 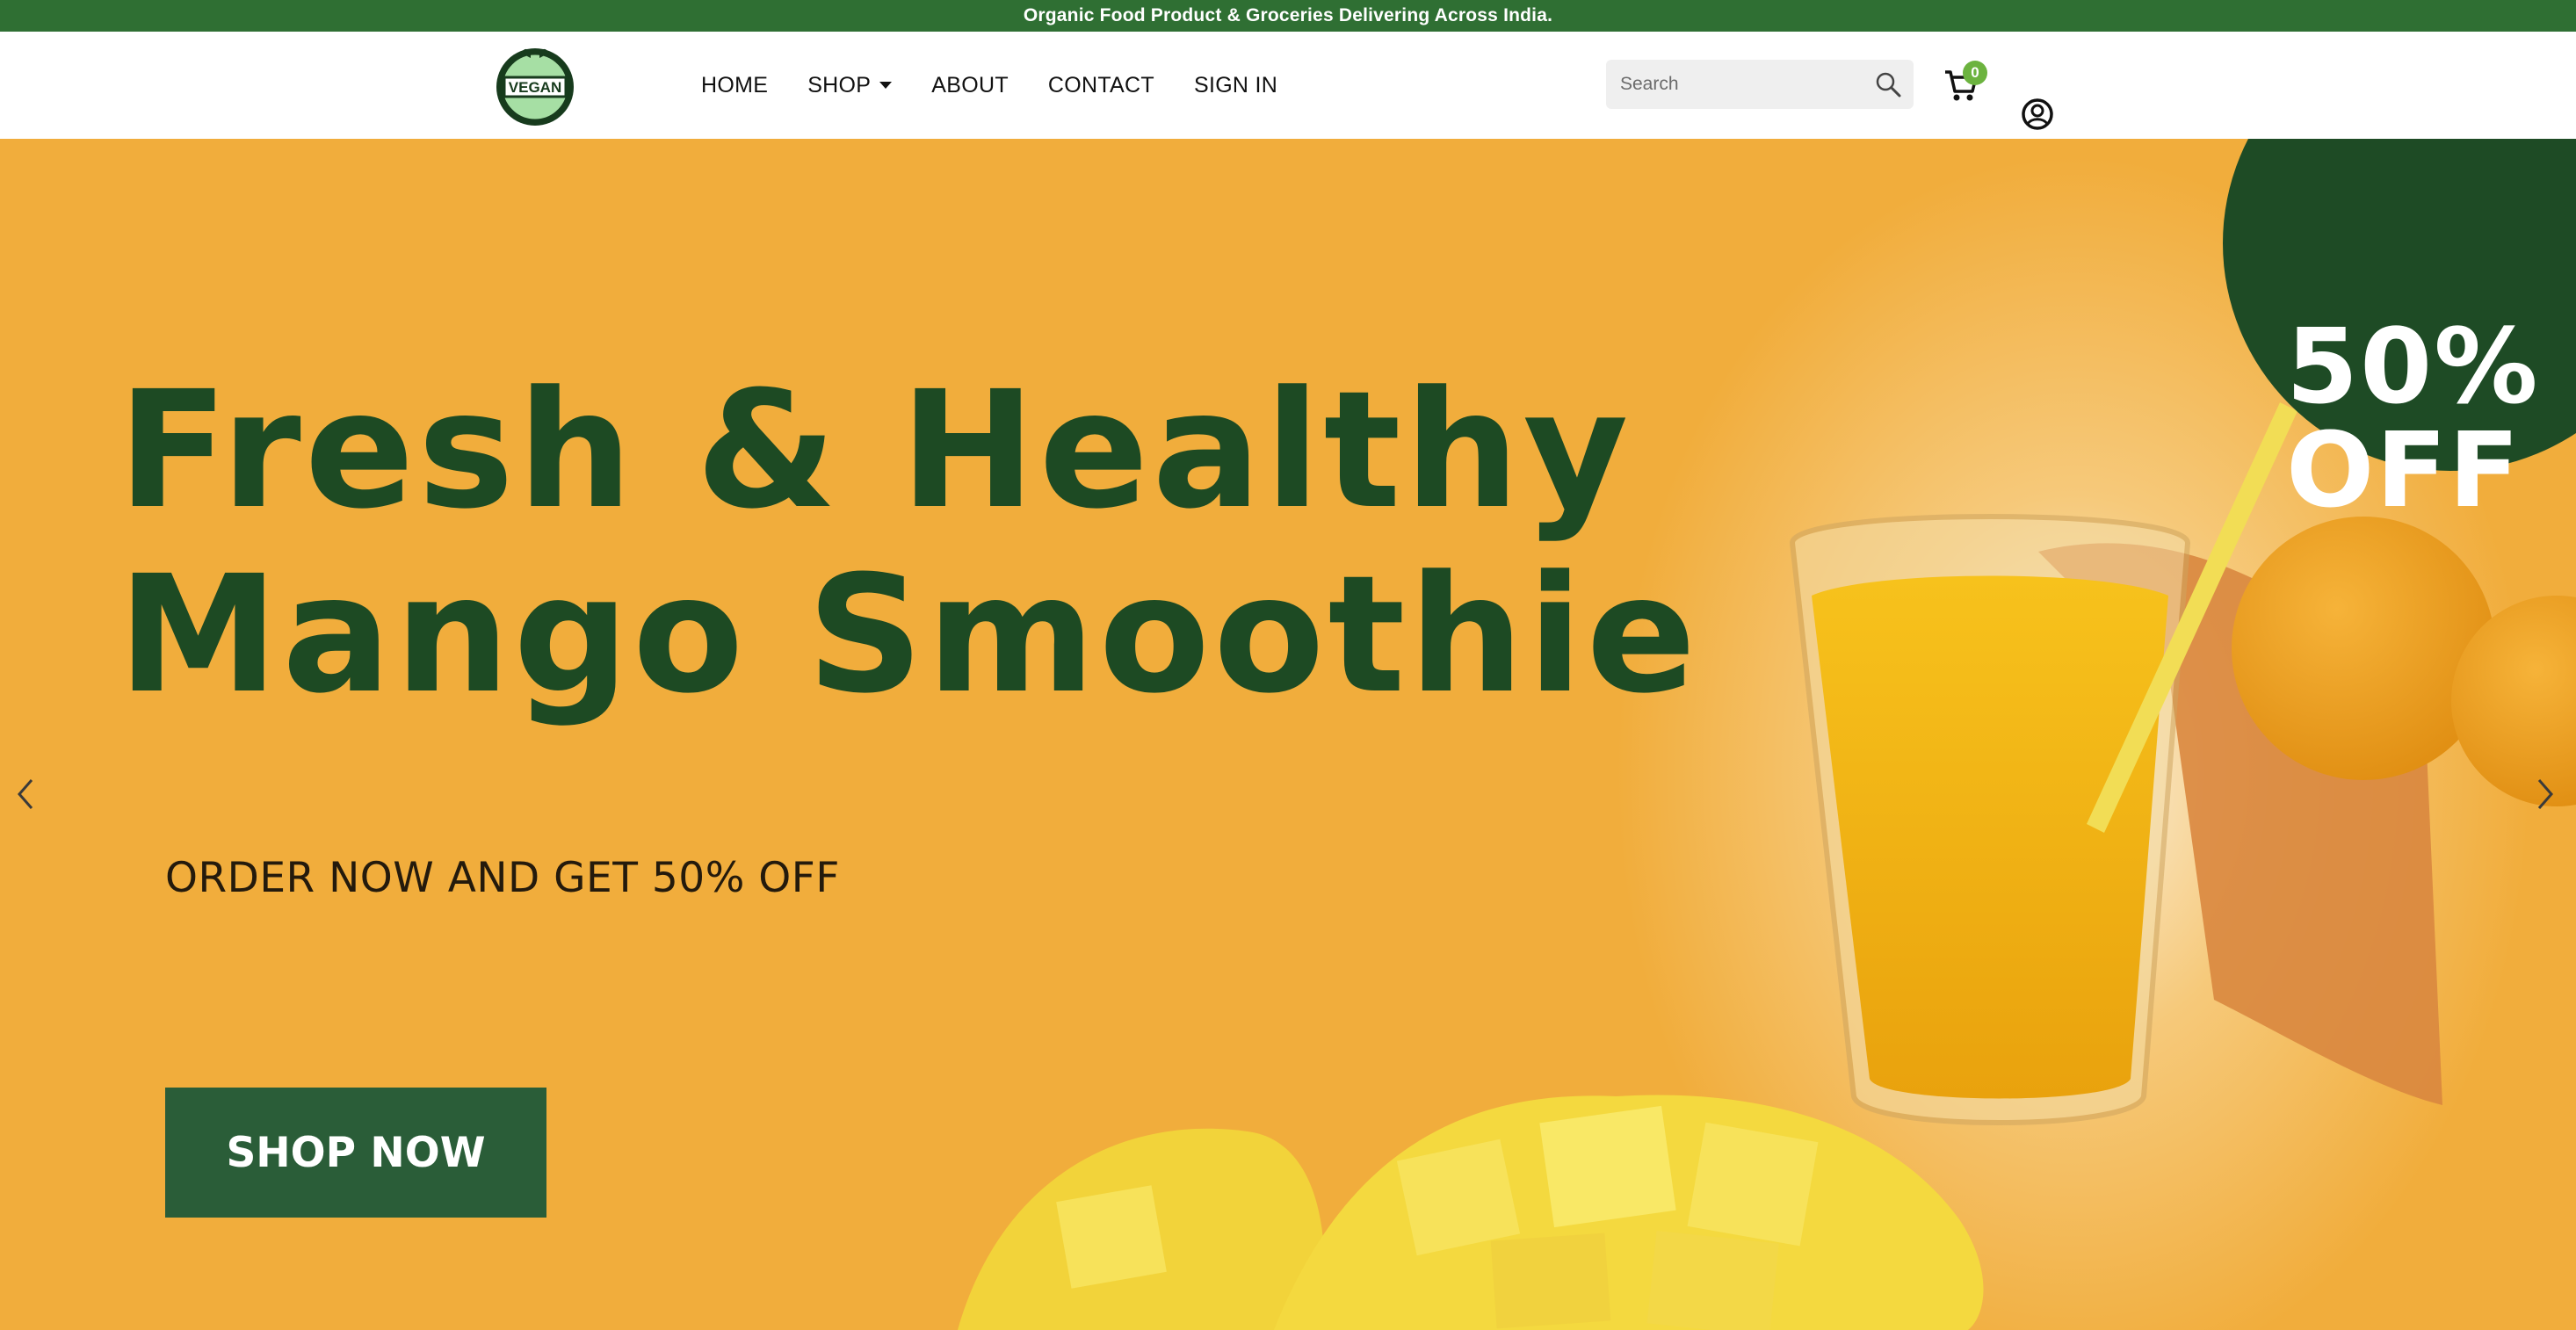 I want to click on logo-text: VEGAN, so click(x=535, y=87).